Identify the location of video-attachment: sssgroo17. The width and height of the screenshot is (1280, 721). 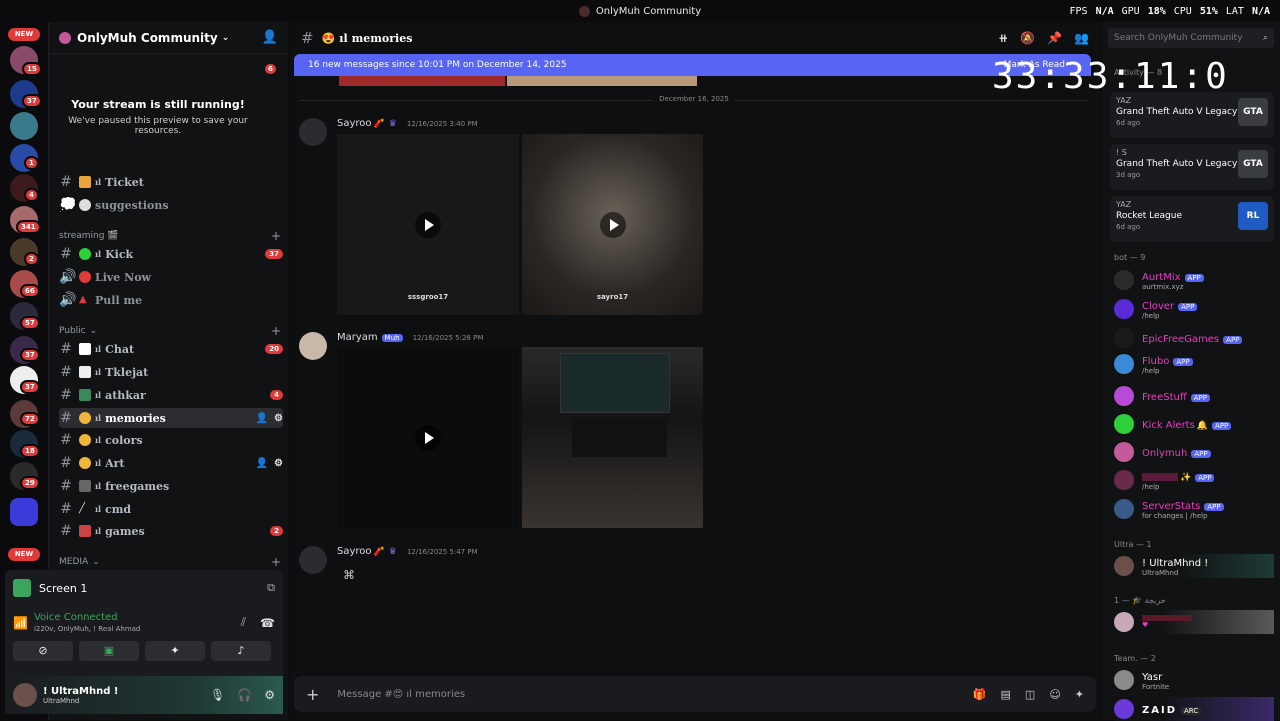
(428, 224).